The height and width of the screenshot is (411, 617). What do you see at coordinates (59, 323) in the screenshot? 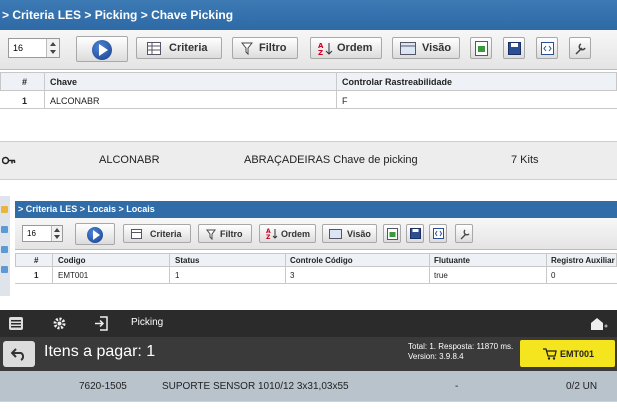
I see `gear-icon` at bounding box center [59, 323].